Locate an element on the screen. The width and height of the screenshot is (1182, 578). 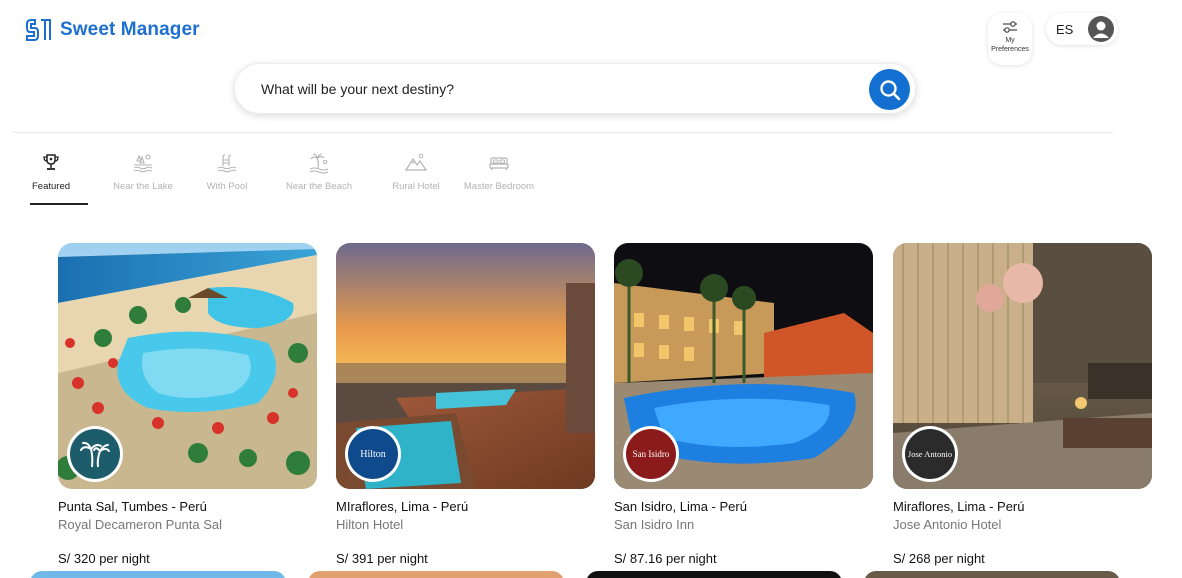
hotel-location: MIraflores, Lima - Perú is located at coordinates (402, 506).